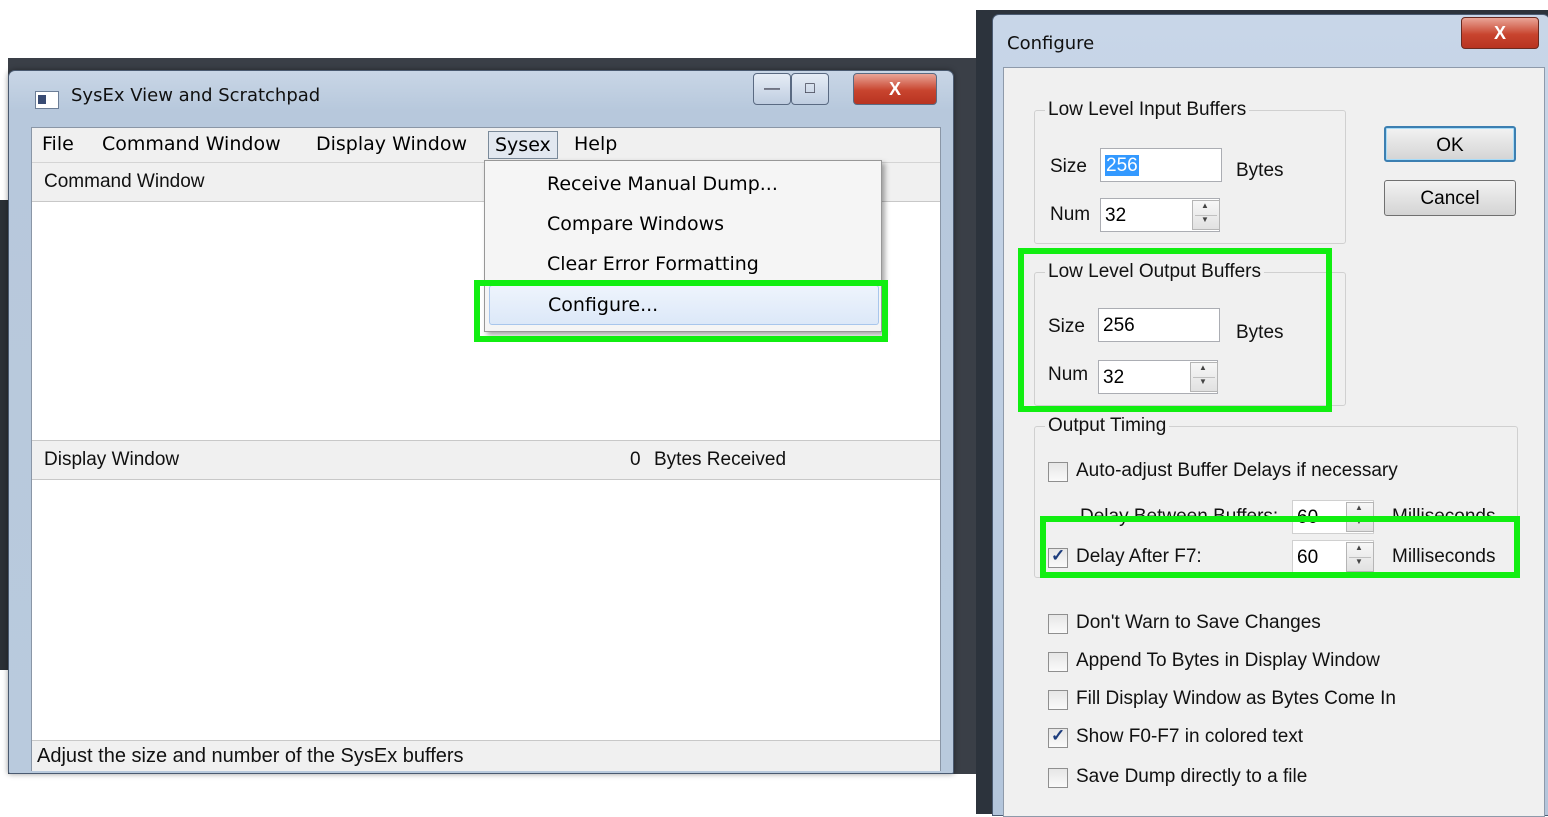  Describe the element at coordinates (1058, 778) in the screenshot. I see `option-checkbox-save-dump` at that location.